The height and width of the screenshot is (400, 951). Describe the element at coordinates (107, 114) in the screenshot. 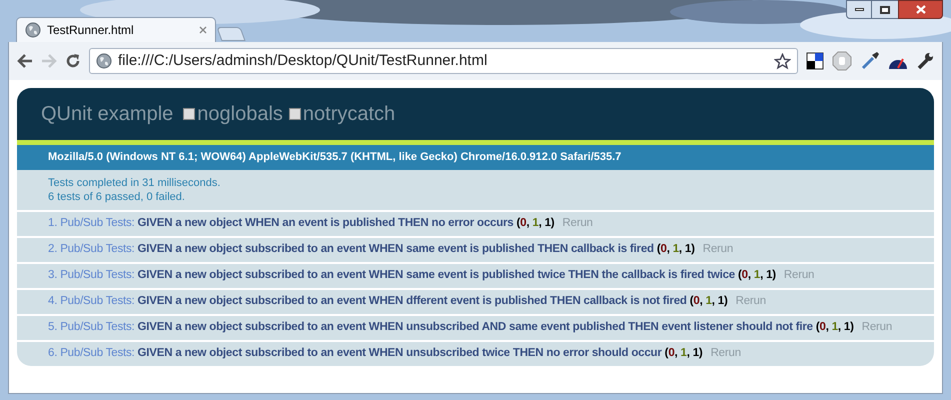

I see `page-title: QUnit example` at that location.